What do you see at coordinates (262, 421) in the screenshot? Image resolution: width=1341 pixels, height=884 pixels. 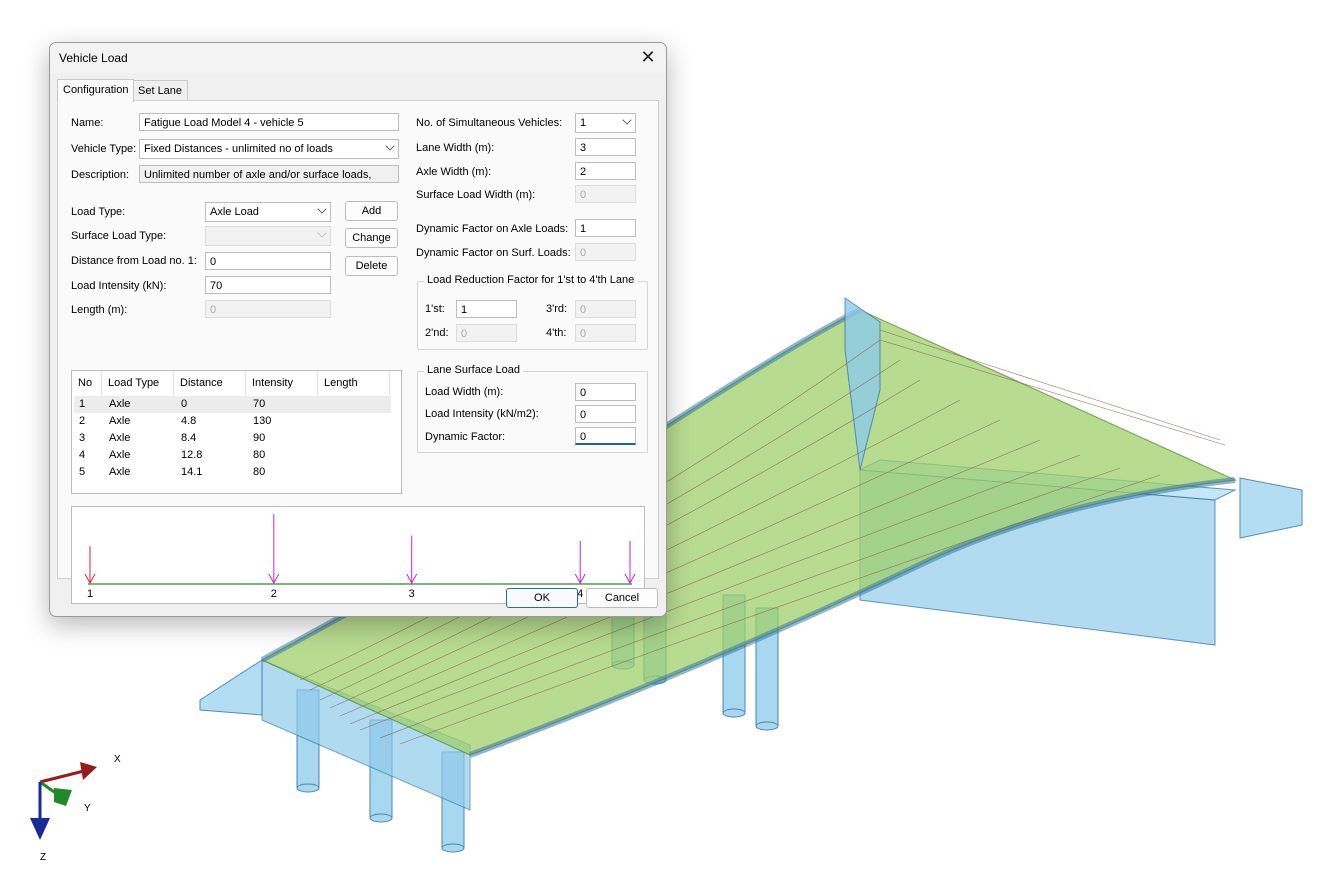 I see `cell-intensity: 130` at bounding box center [262, 421].